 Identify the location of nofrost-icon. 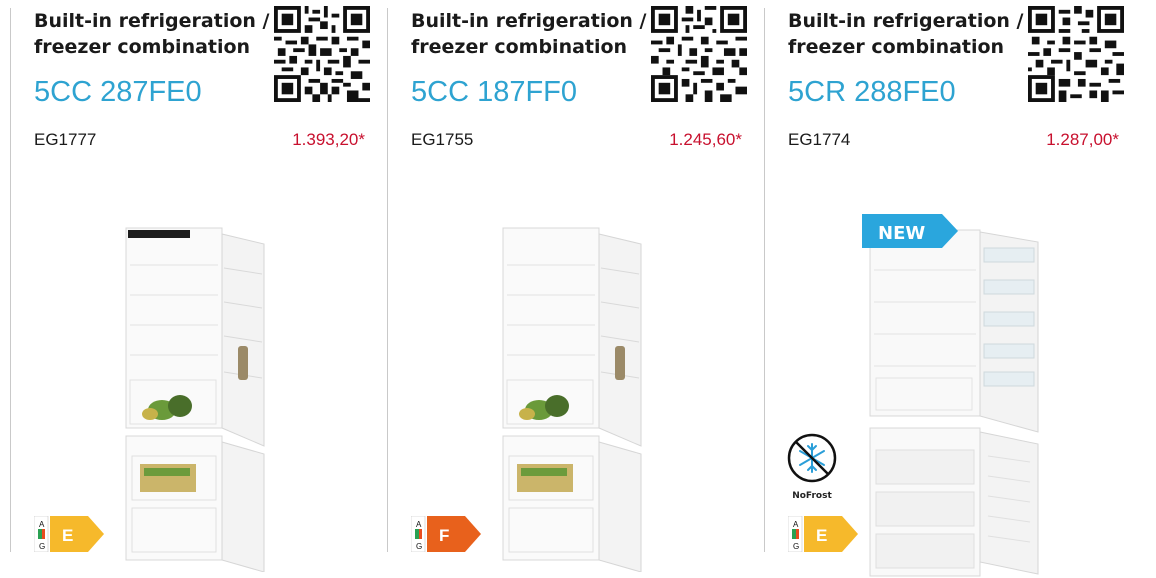
(812, 458).